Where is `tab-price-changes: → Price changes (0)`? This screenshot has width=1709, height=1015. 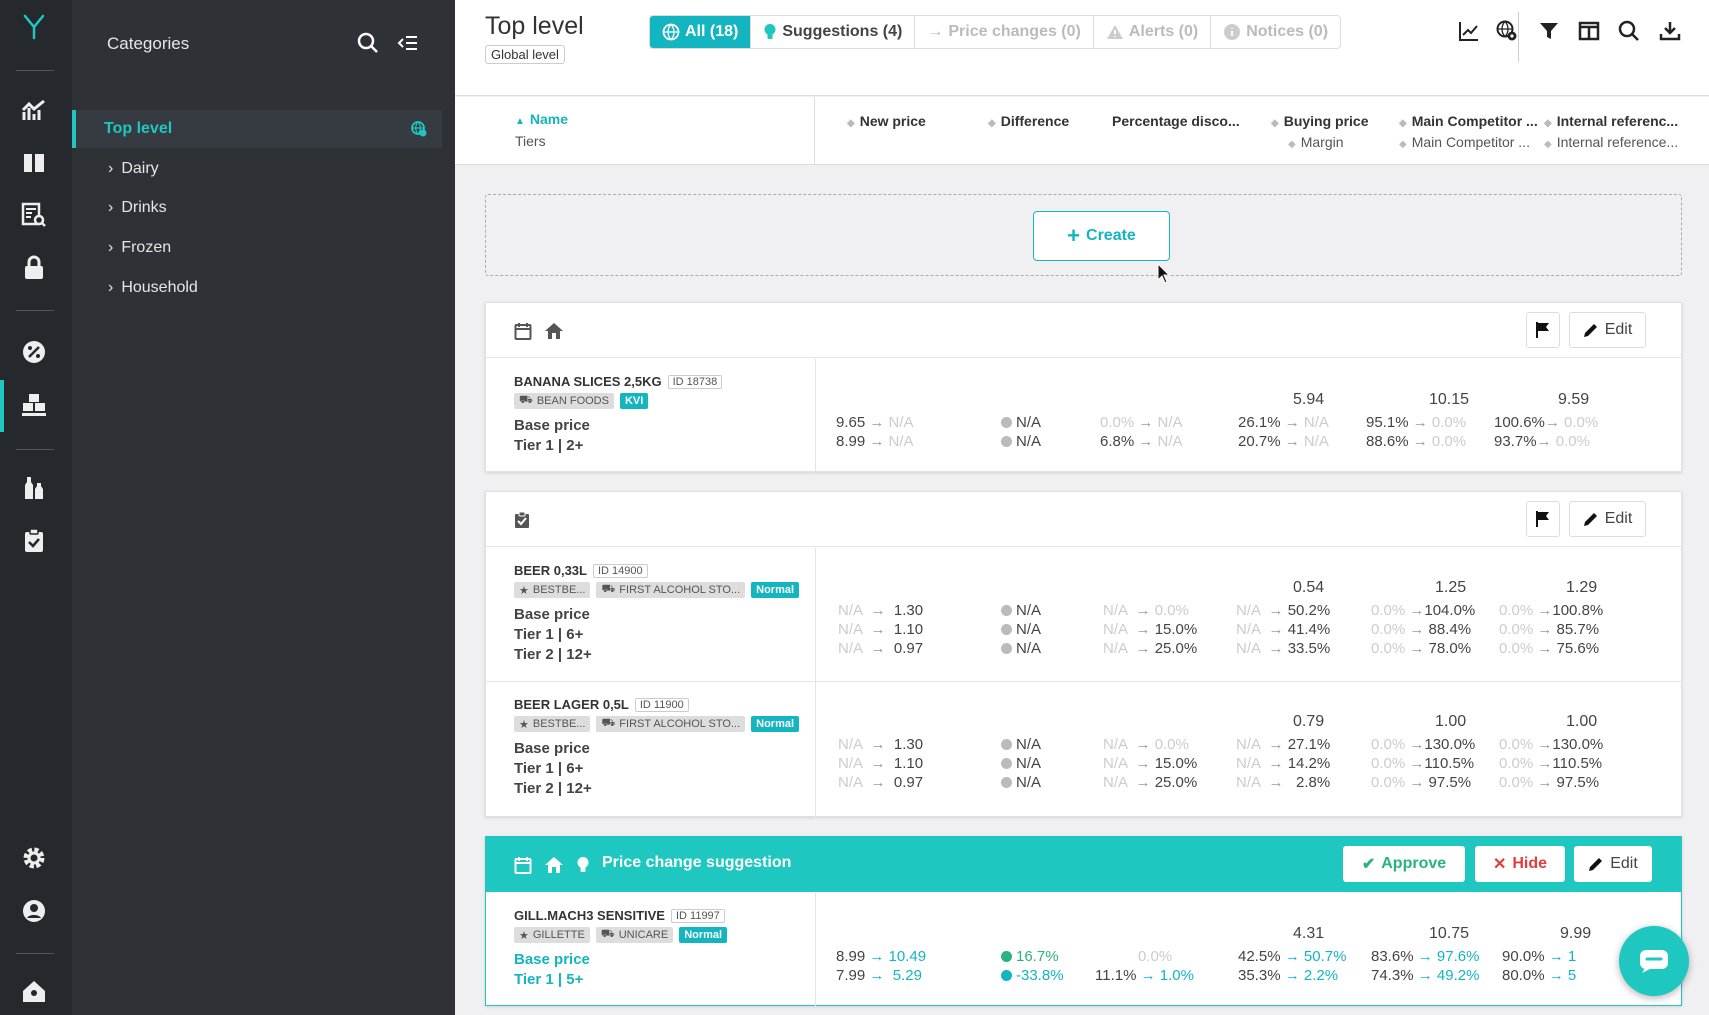
tab-price-changes: → Price changes (0) is located at coordinates (1003, 32).